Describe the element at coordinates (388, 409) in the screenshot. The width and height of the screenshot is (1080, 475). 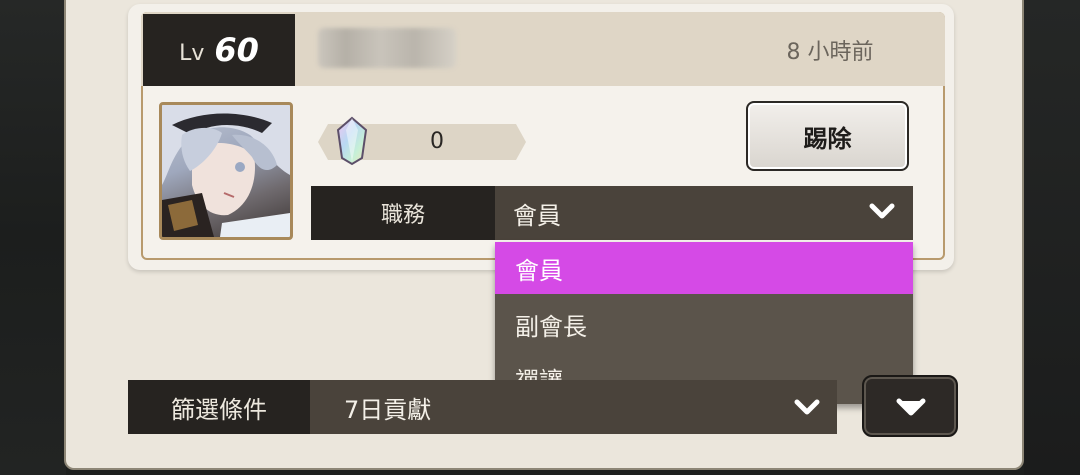
I see `filter-selected-value: 7日貢獻` at that location.